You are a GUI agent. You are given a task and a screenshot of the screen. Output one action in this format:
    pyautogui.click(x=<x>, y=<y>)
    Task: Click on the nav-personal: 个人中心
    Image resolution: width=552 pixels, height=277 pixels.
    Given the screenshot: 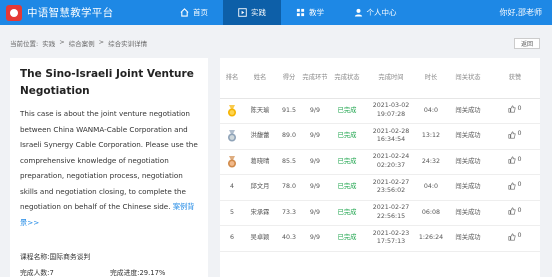 What is the action you would take?
    pyautogui.click(x=375, y=12)
    